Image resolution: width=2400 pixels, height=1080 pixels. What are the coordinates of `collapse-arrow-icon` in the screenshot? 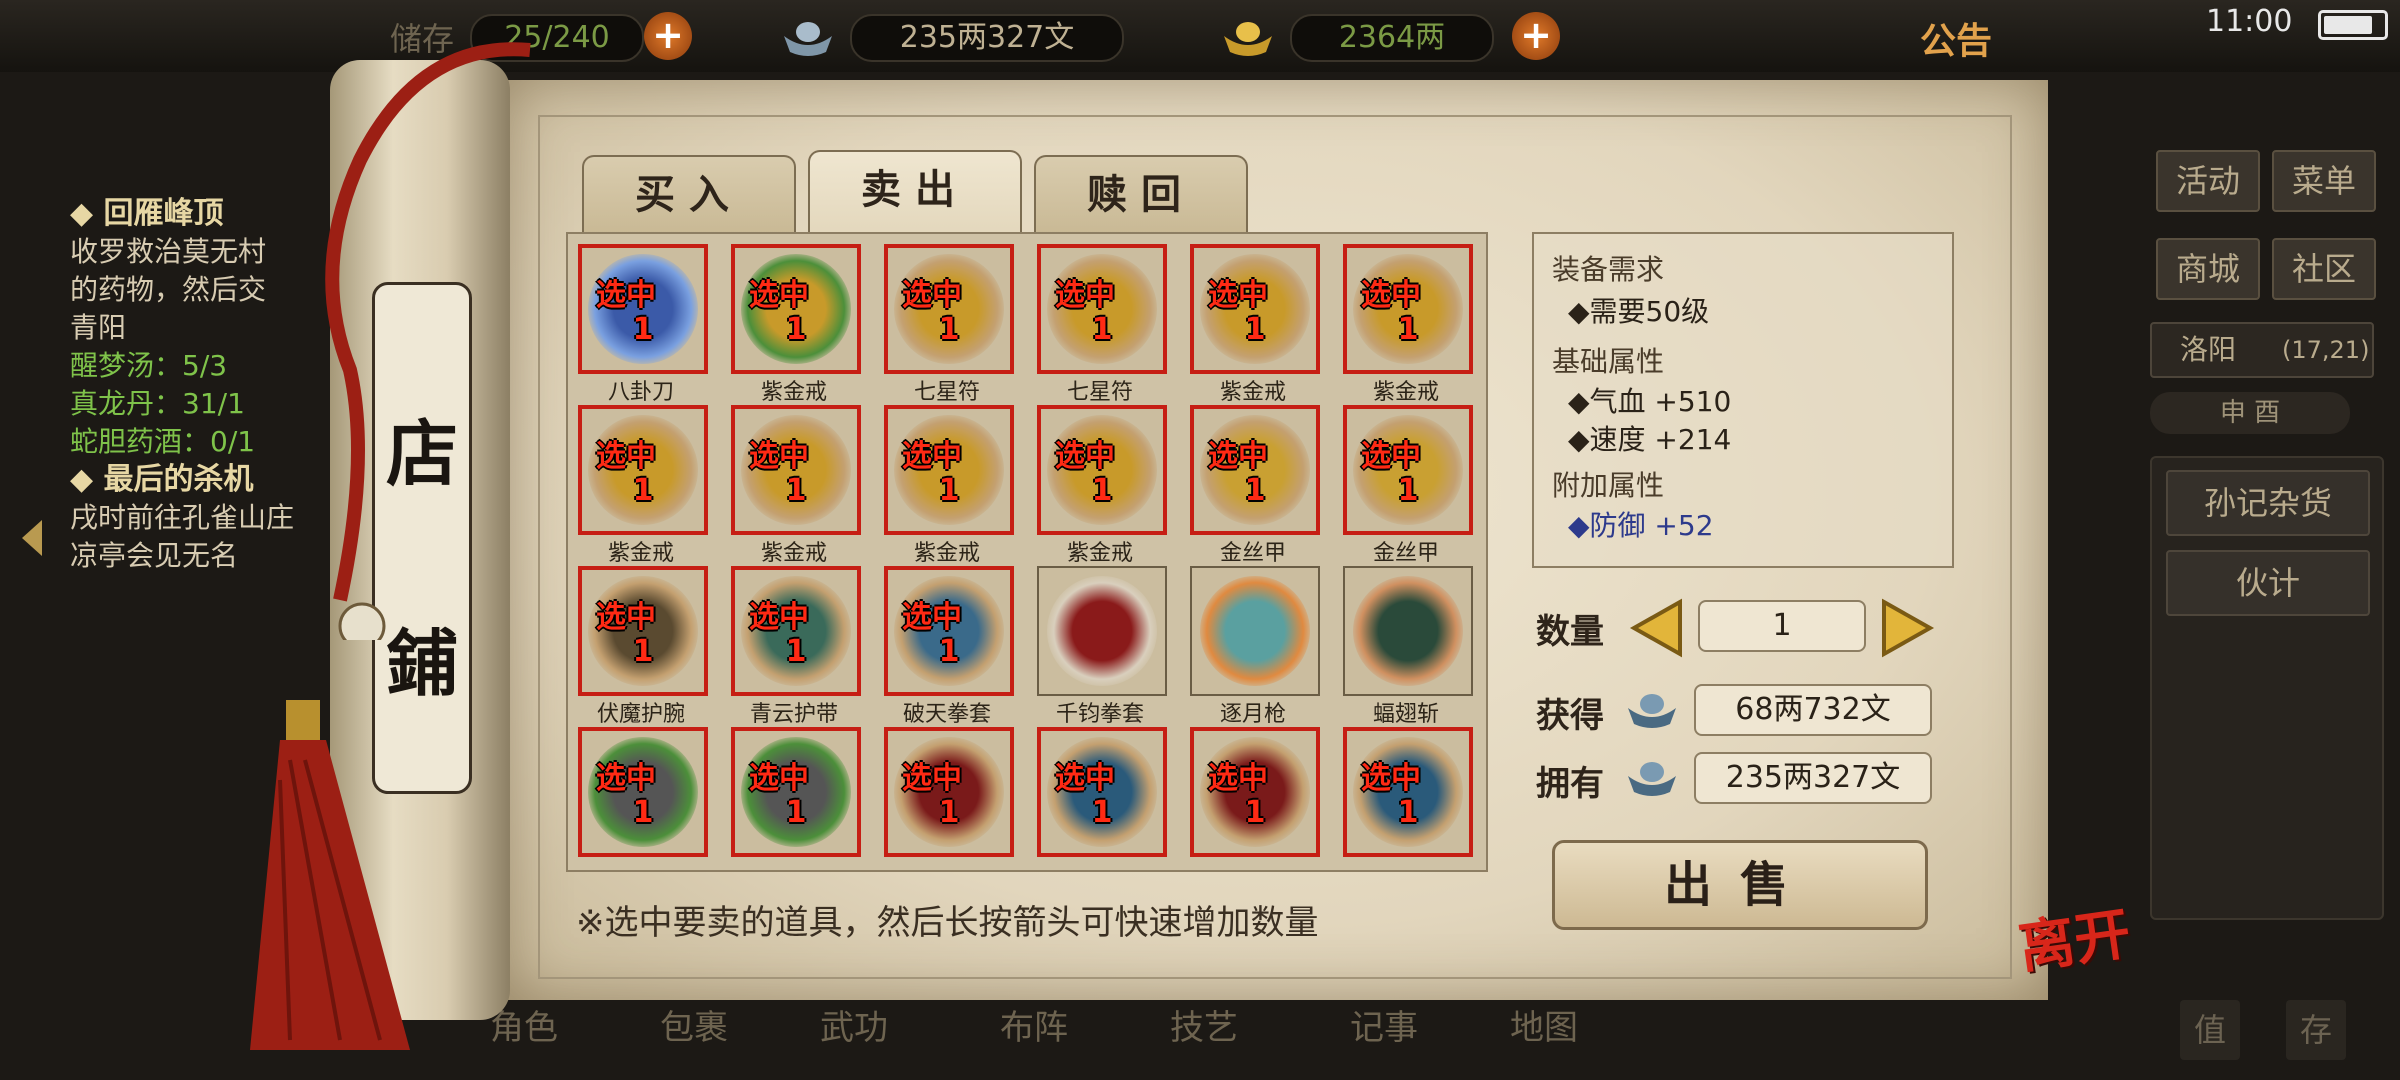 It's located at (32, 538).